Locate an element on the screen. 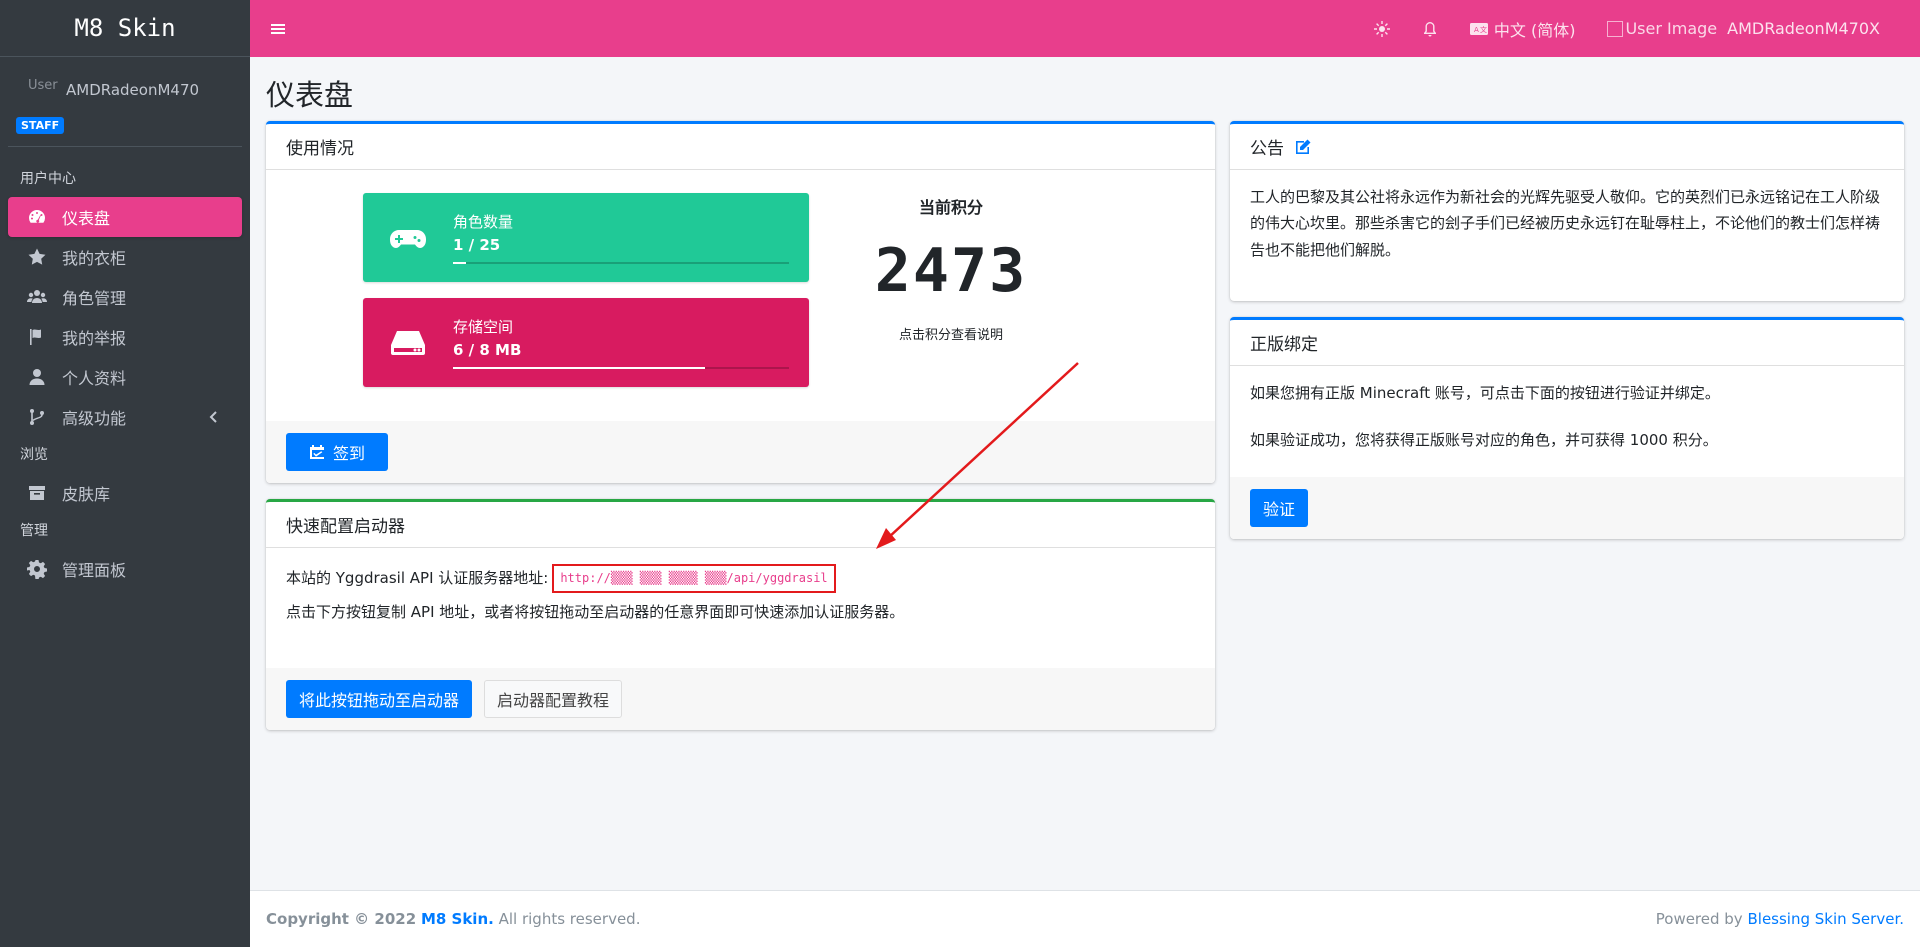 The width and height of the screenshot is (1920, 947). dashboard-icon is located at coordinates (37, 217).